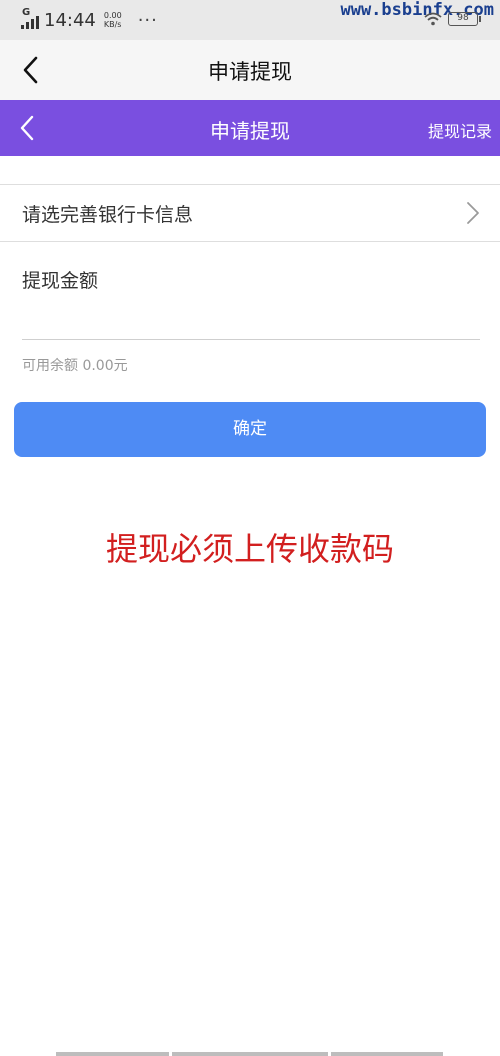  I want to click on chevron-right-icon, so click(473, 213).